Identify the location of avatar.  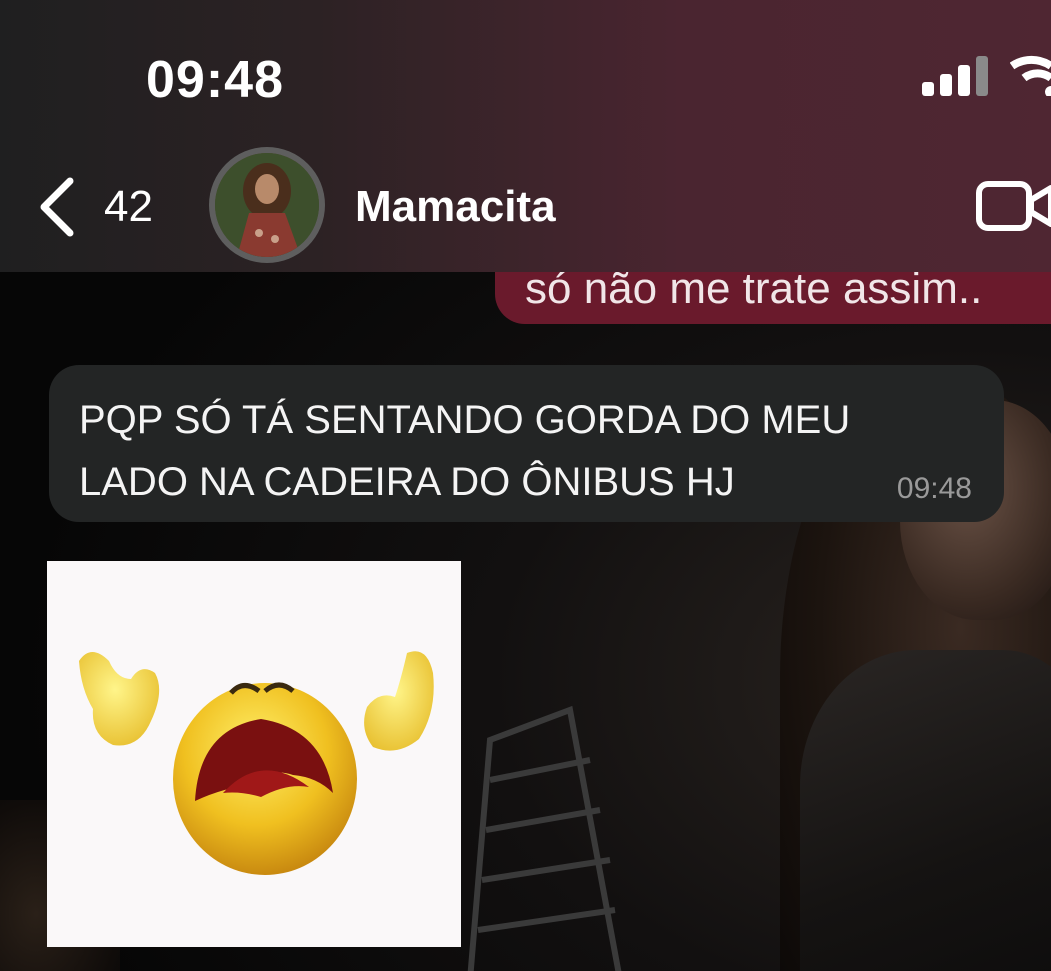
(267, 205).